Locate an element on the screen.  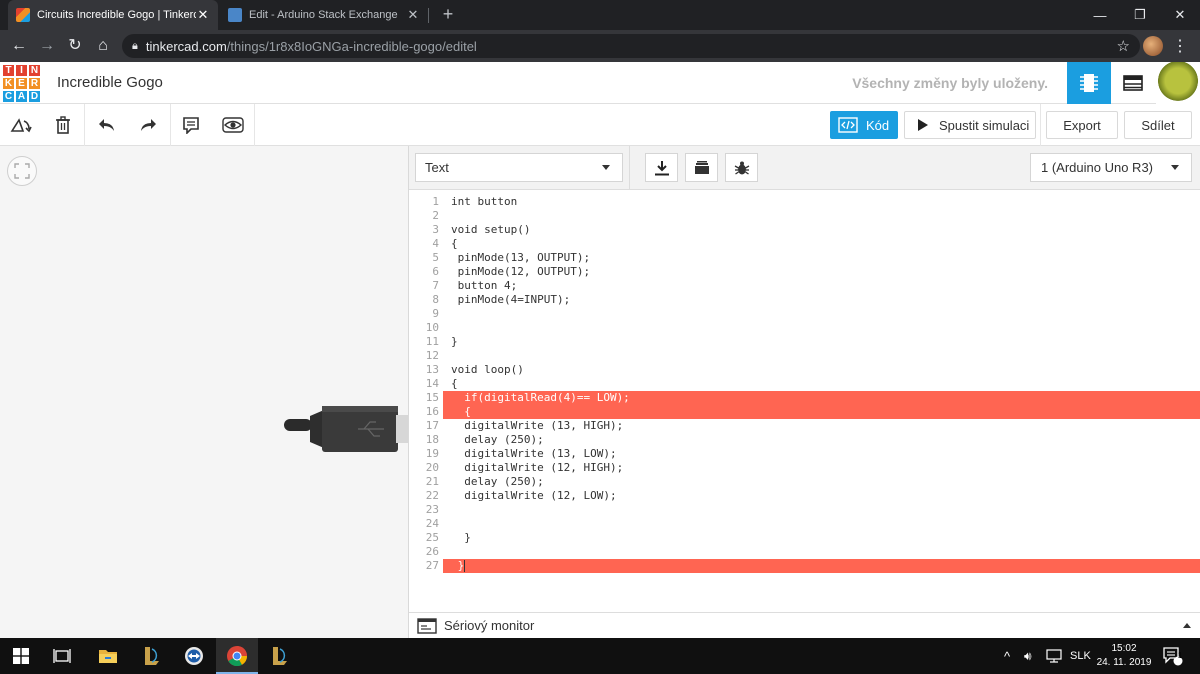
device-select: 1 (Arduino Uno R3) is located at coordinates (1111, 167).